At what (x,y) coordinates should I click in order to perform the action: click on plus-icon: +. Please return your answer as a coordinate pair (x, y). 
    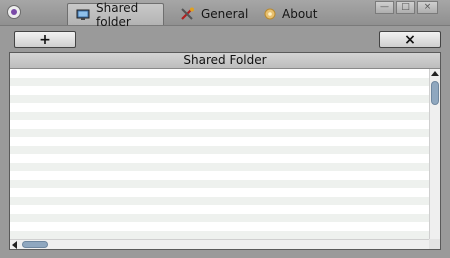
    Looking at the image, I should click on (45, 39).